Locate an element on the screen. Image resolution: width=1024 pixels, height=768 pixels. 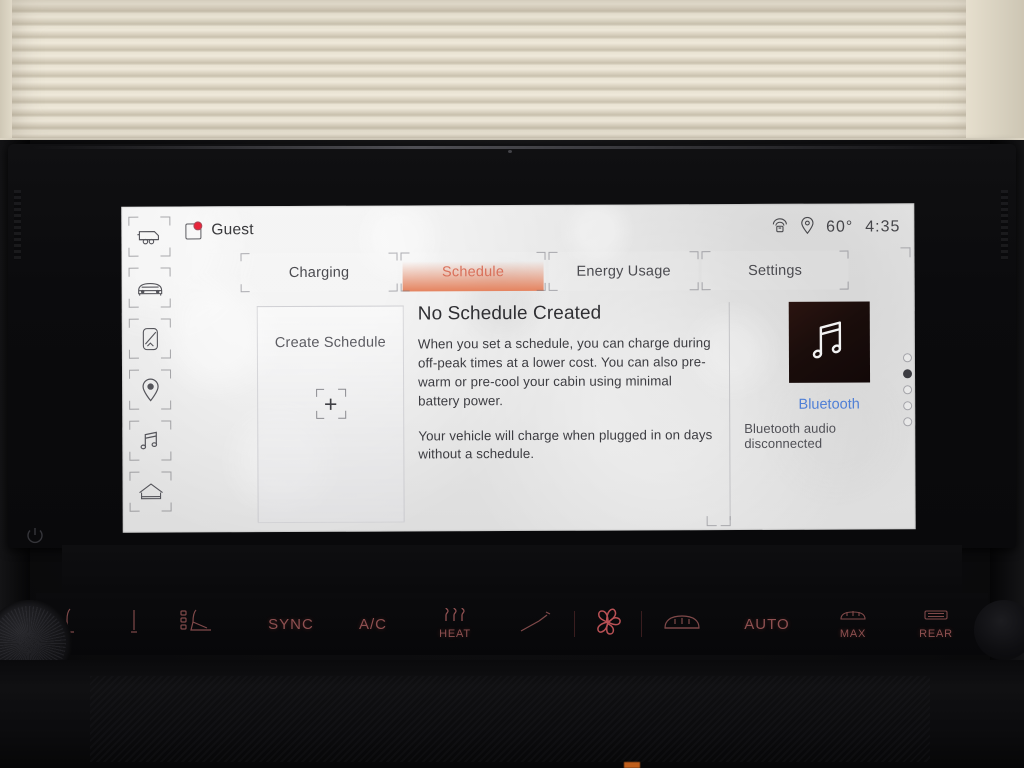
tab-label: Energy Usage is located at coordinates (623, 271).